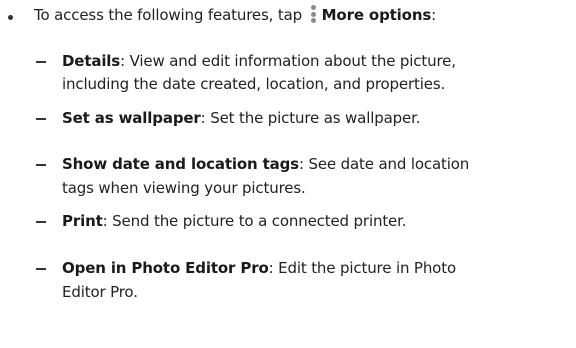  What do you see at coordinates (313, 14) in the screenshot?
I see `more-options-icon` at bounding box center [313, 14].